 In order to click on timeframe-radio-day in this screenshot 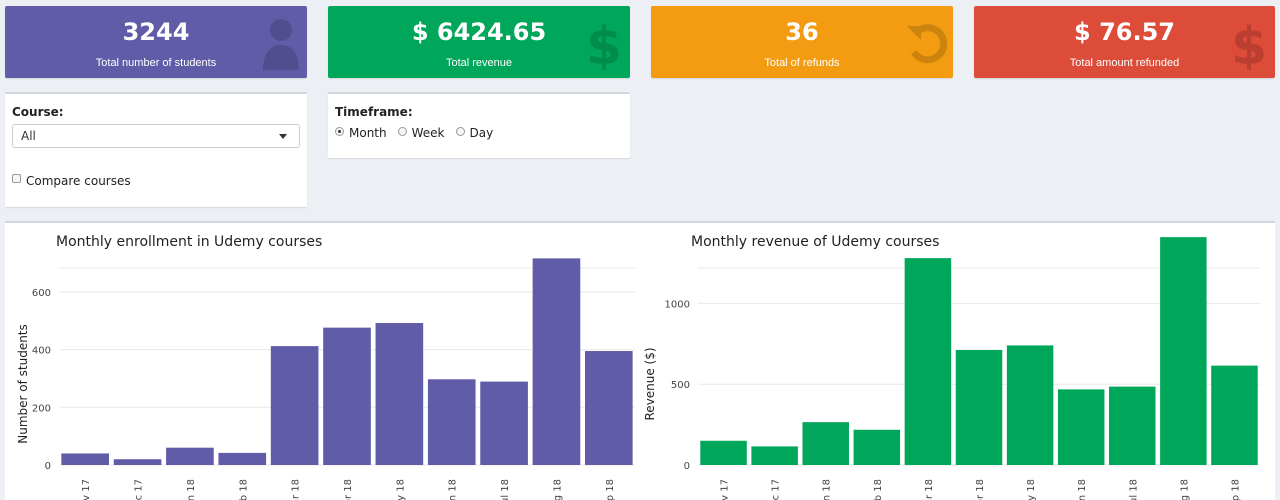, I will do `click(460, 131)`.